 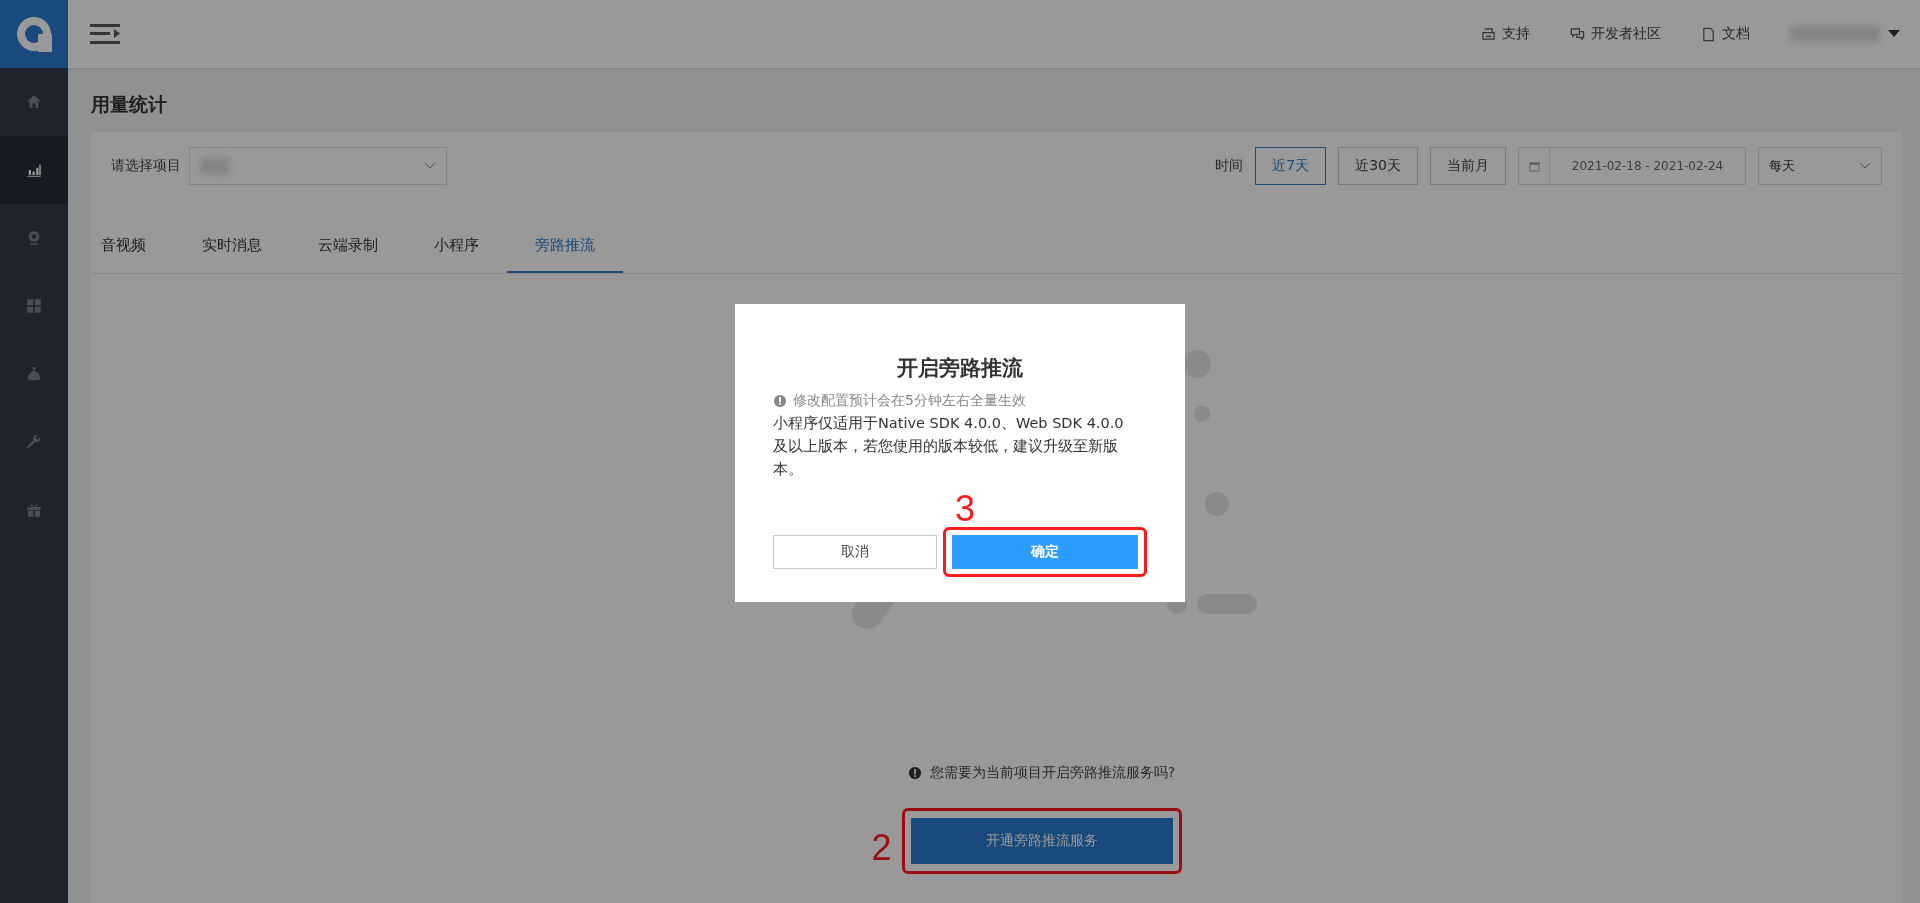 I want to click on granularity-select: 每天, so click(x=1820, y=166).